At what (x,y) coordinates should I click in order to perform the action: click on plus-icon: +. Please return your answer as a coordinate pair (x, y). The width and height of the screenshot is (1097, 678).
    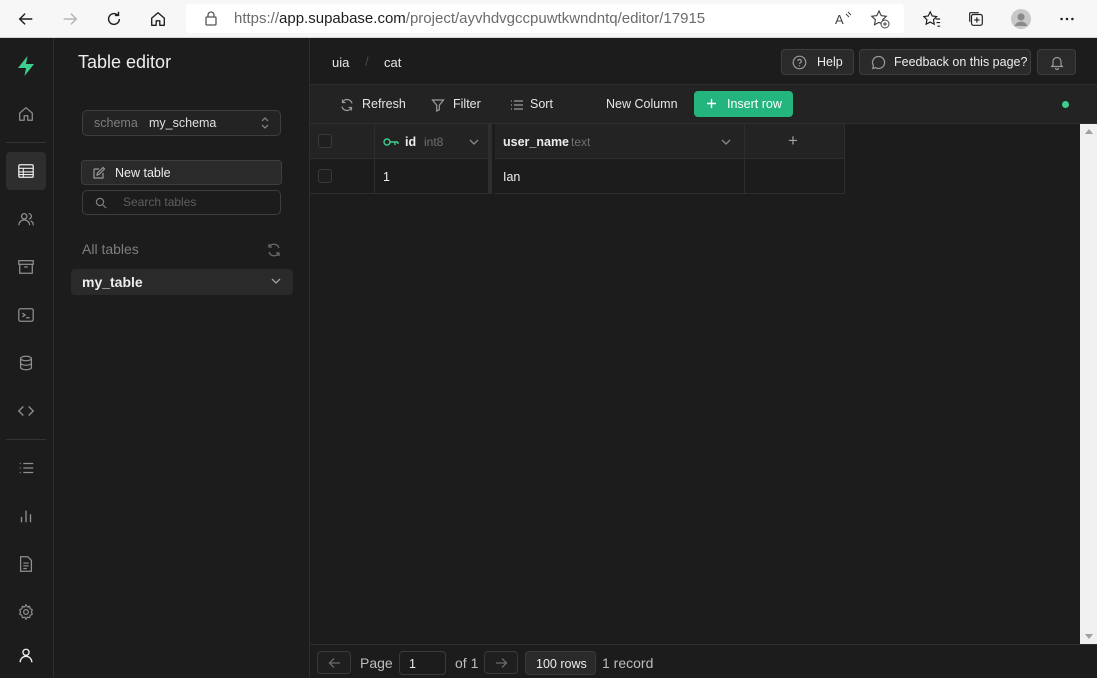
    Looking at the image, I should click on (793, 140).